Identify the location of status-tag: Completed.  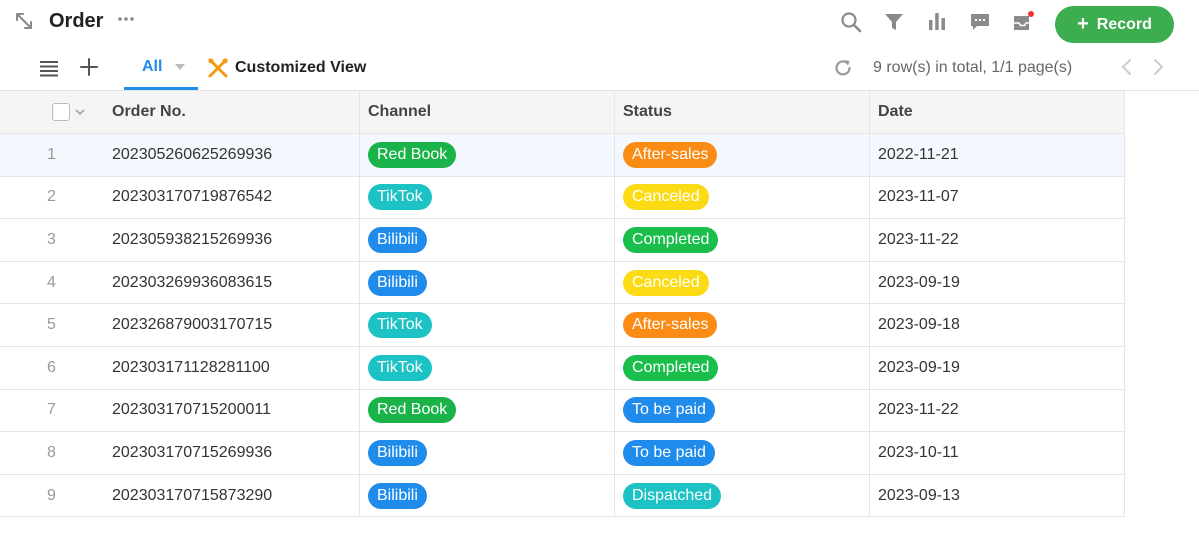
(671, 367).